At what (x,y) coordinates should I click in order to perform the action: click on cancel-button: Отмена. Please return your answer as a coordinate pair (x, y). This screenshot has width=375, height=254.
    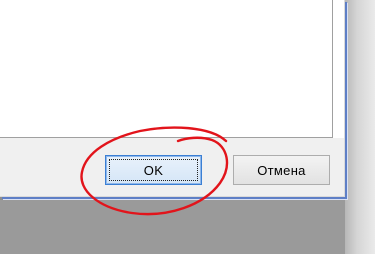
    Looking at the image, I should click on (281, 170).